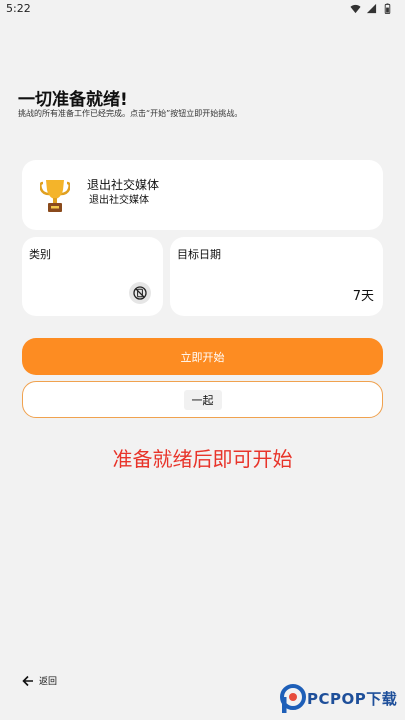 Image resolution: width=405 pixels, height=720 pixels. I want to click on page-subtitle: 挑战的所有准备工作已经完成。点击“开始”按钮立即开始挑战。, so click(130, 113).